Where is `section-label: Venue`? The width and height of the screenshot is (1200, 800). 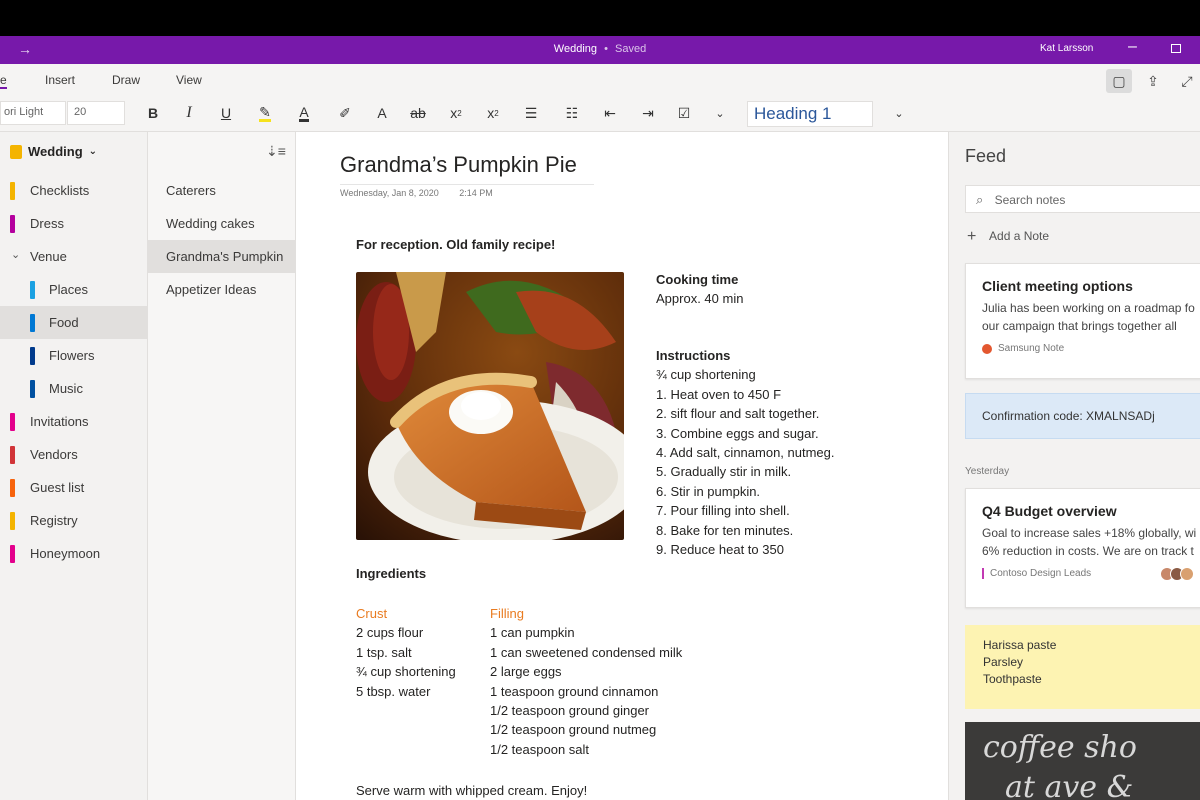 section-label: Venue is located at coordinates (48, 256).